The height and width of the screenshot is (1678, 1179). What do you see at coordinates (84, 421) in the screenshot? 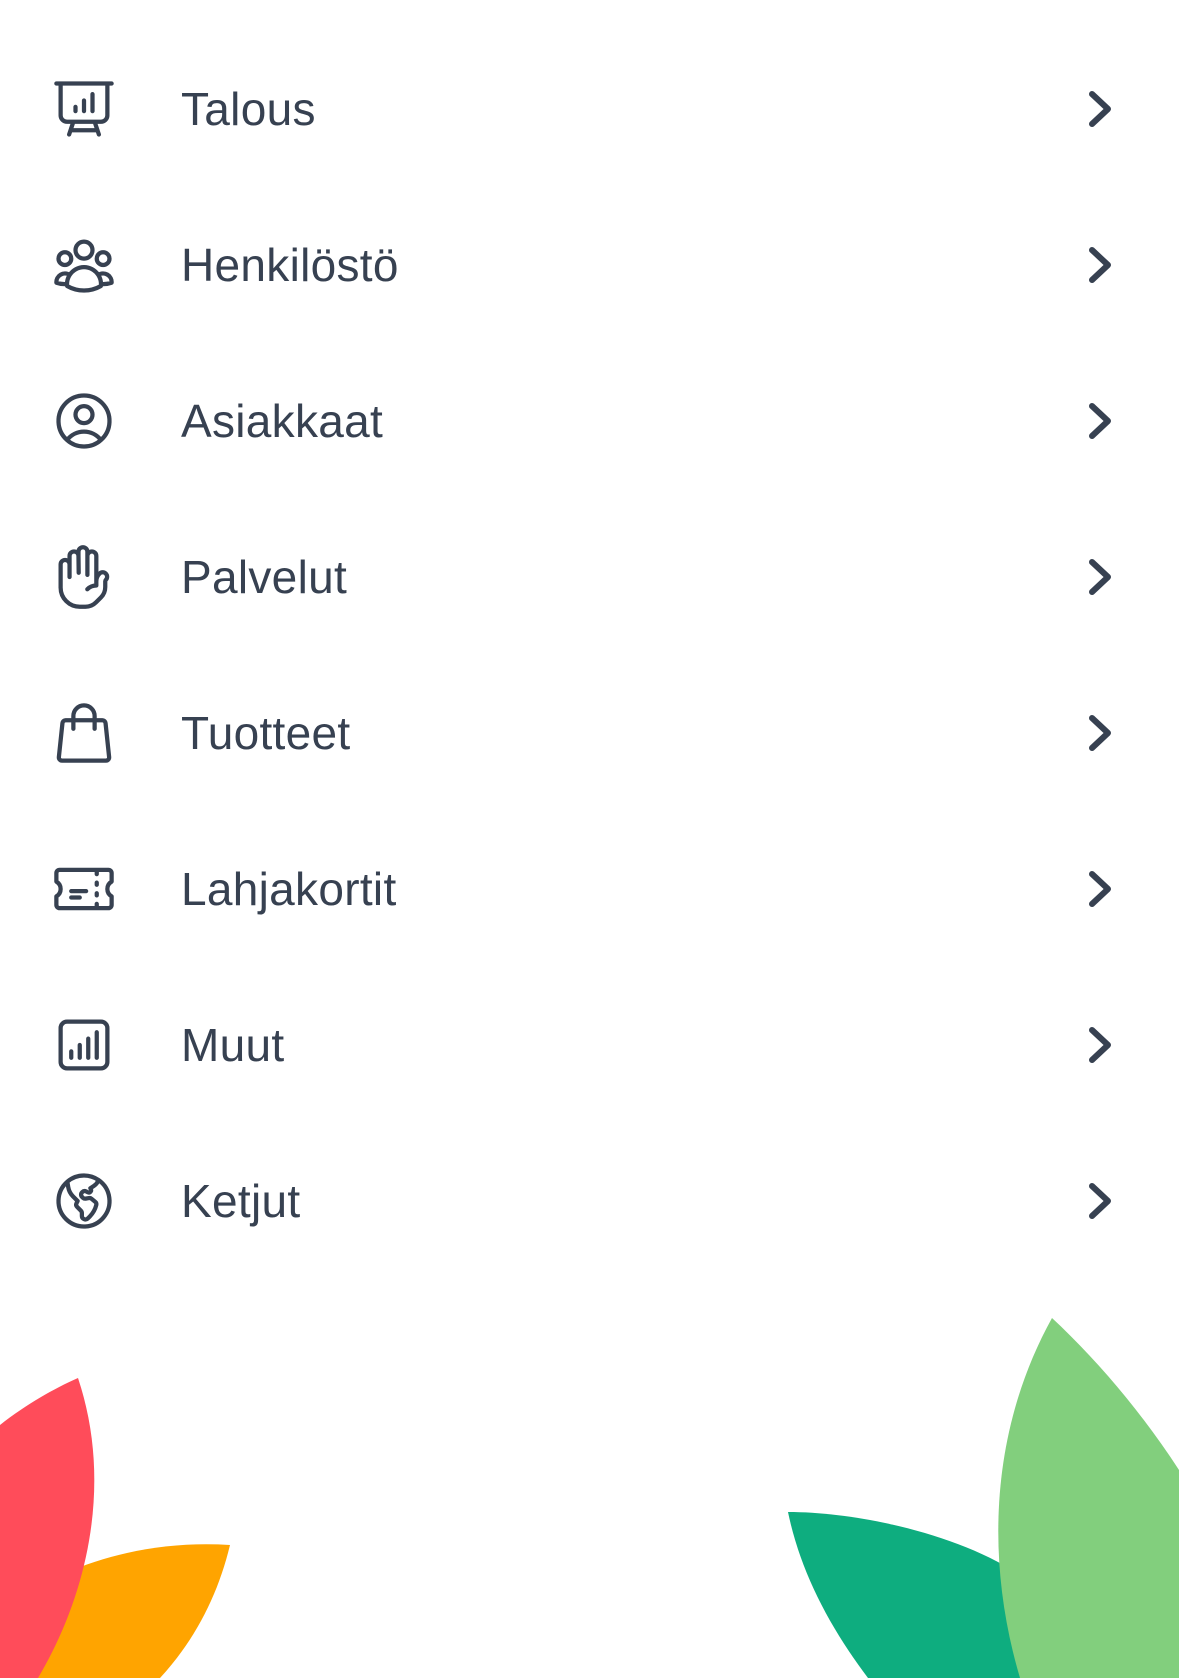
I see `user-circle-icon` at bounding box center [84, 421].